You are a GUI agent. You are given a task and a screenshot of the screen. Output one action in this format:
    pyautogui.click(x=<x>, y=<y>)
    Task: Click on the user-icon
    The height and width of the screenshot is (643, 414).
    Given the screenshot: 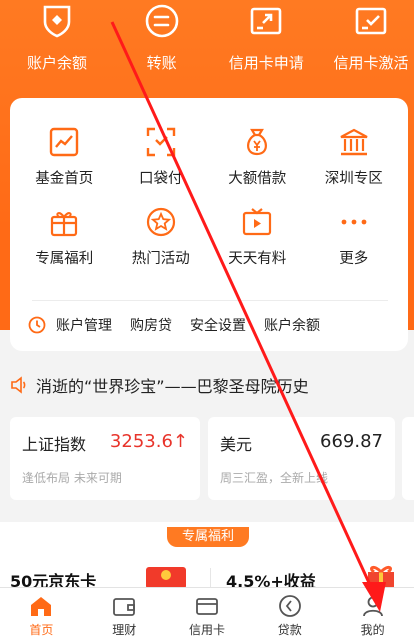 What is the action you would take?
    pyautogui.click(x=372, y=606)
    